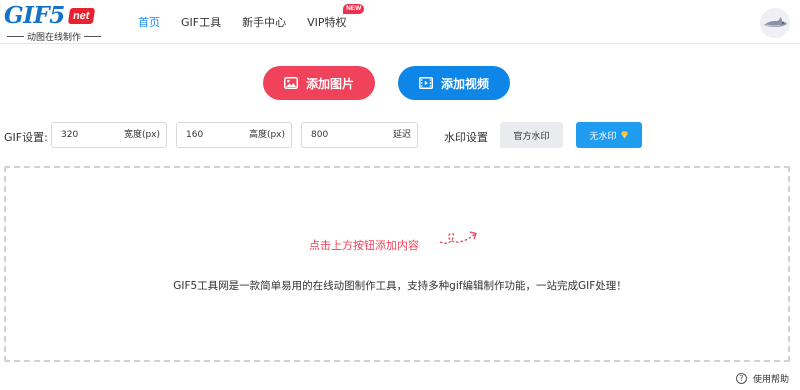  I want to click on width-unit: 宽度(px), so click(141, 135).